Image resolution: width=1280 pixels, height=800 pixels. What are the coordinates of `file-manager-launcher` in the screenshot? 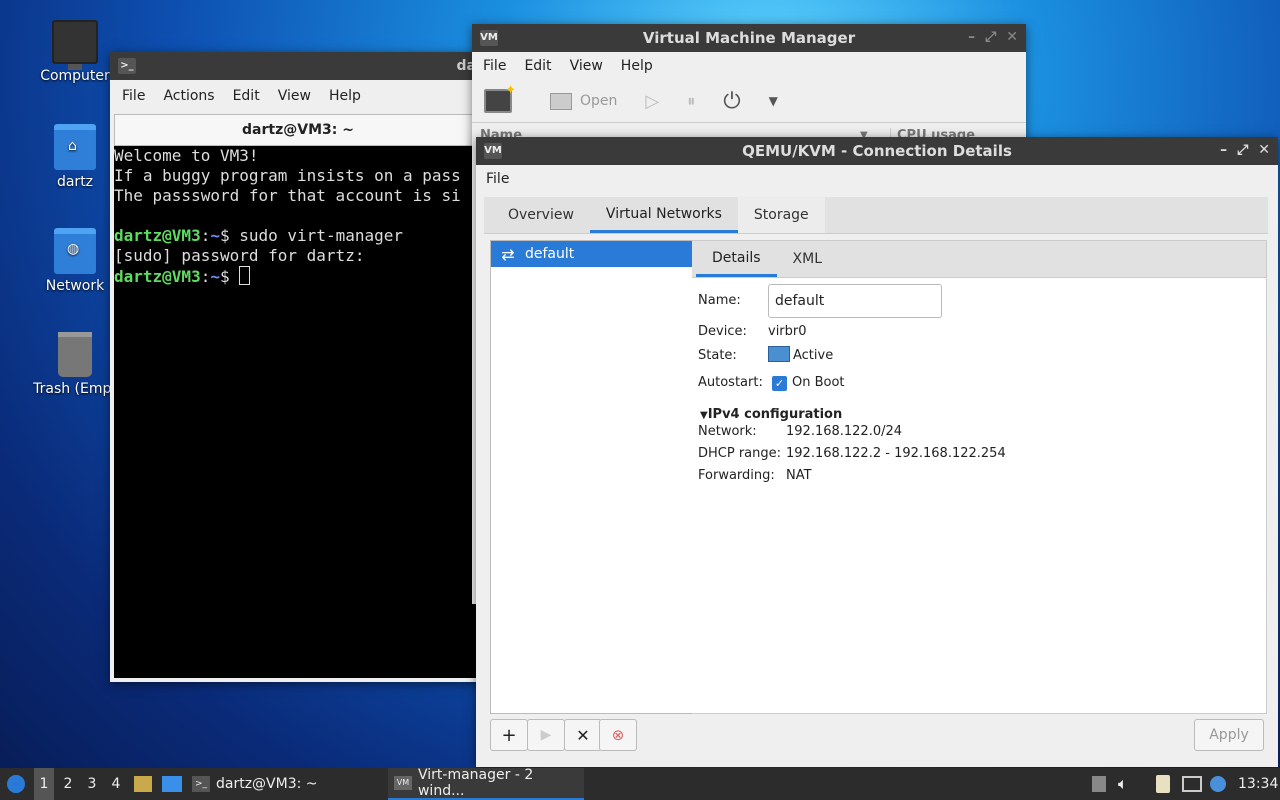 It's located at (143, 784).